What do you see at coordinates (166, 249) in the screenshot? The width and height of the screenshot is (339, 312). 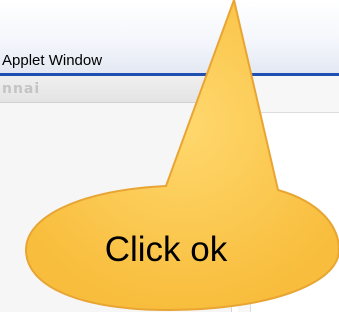 I see `callout-text: Click ok` at bounding box center [166, 249].